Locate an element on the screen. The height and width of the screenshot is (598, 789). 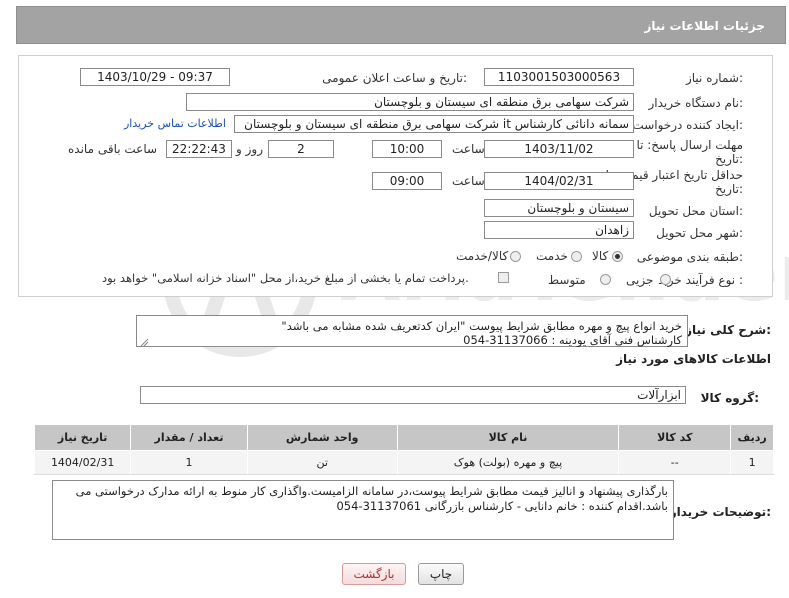
category-service-label: خدمت is located at coordinates (552, 256).